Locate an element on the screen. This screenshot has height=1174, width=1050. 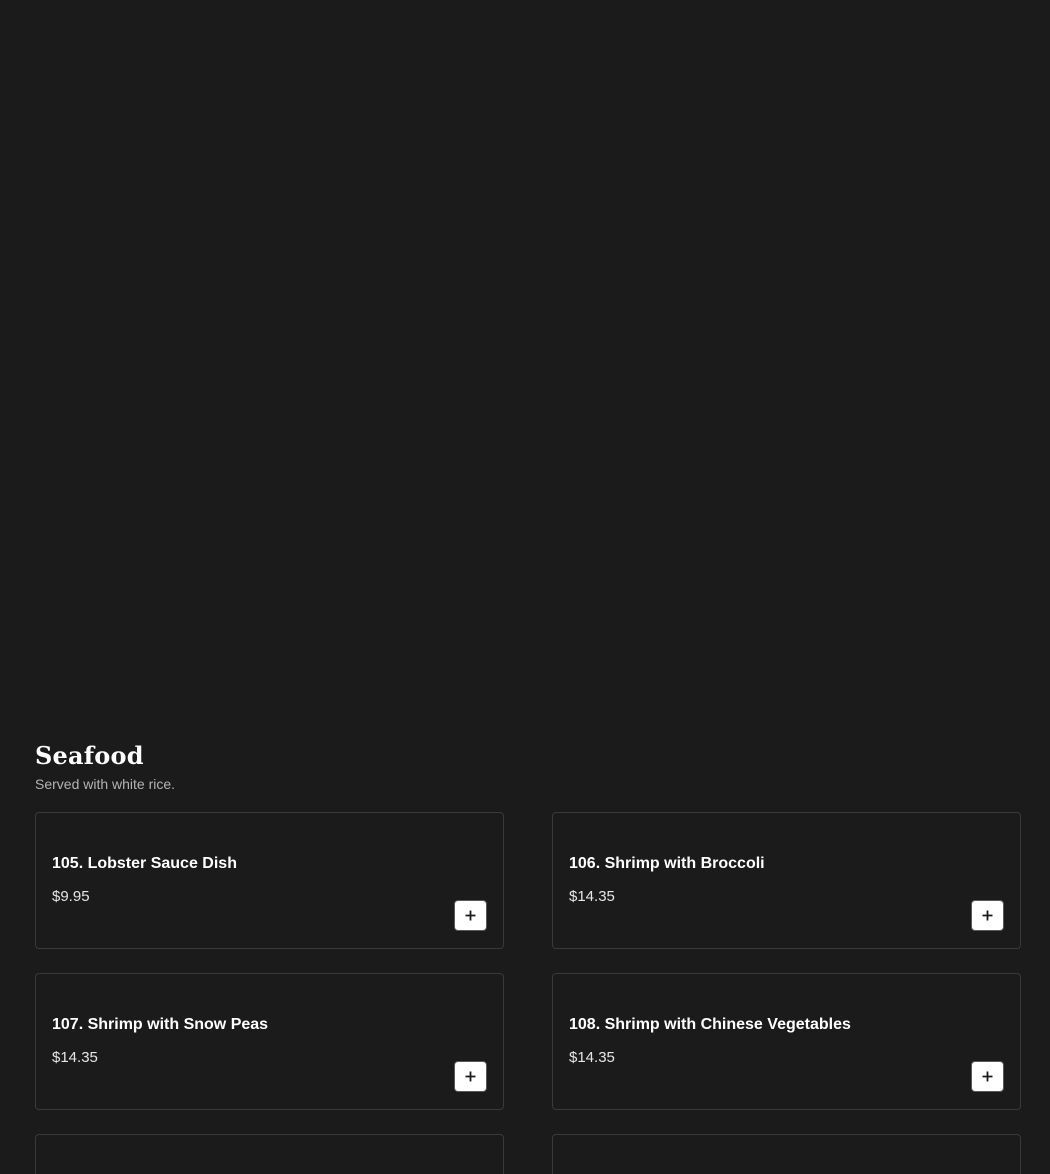
menu-item-card: 105. Lobster Sauce Dish $9.95 is located at coordinates (269, 880).